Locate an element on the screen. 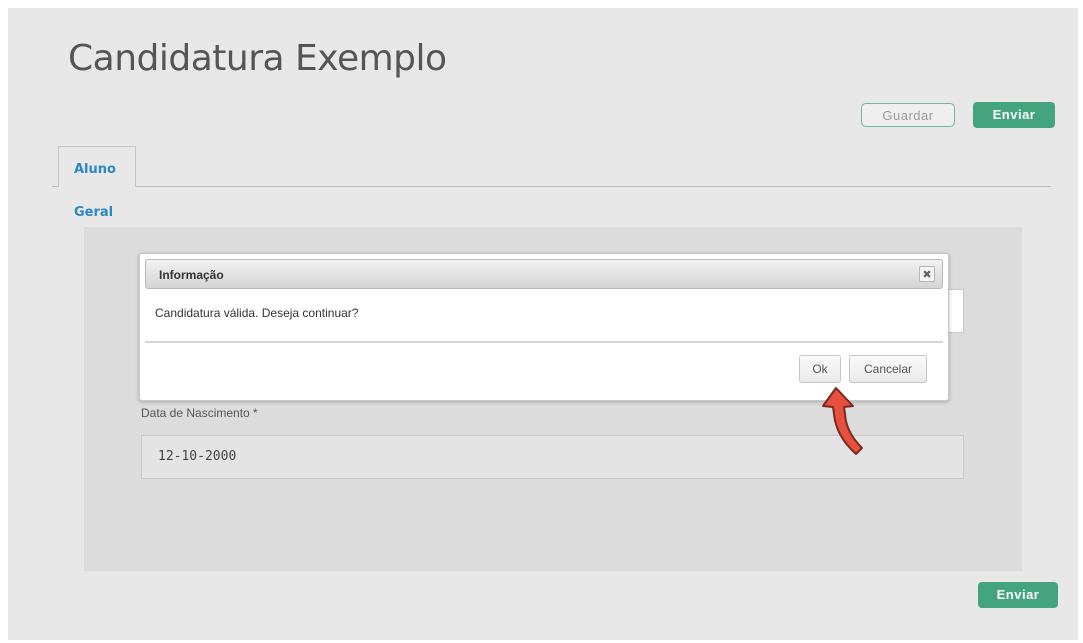 The width and height of the screenshot is (1083, 643). dialog-separator is located at coordinates (544, 342).